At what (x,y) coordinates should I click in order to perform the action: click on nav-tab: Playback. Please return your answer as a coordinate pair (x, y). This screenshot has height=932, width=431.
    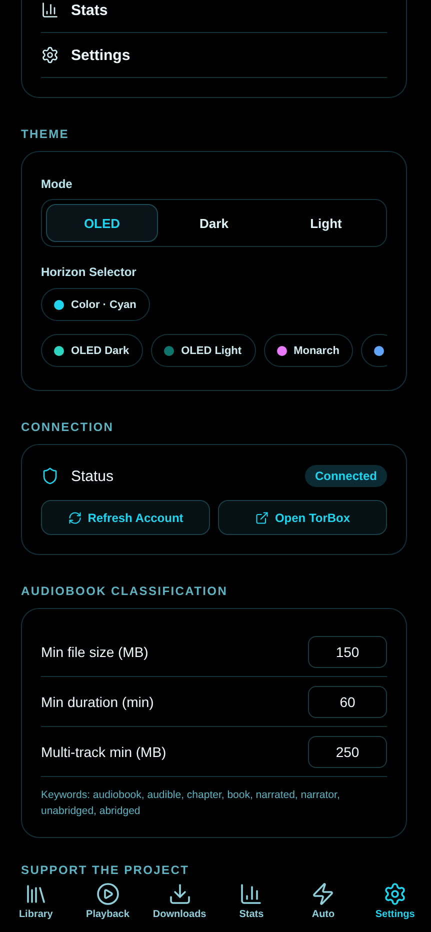
    Looking at the image, I should click on (108, 905).